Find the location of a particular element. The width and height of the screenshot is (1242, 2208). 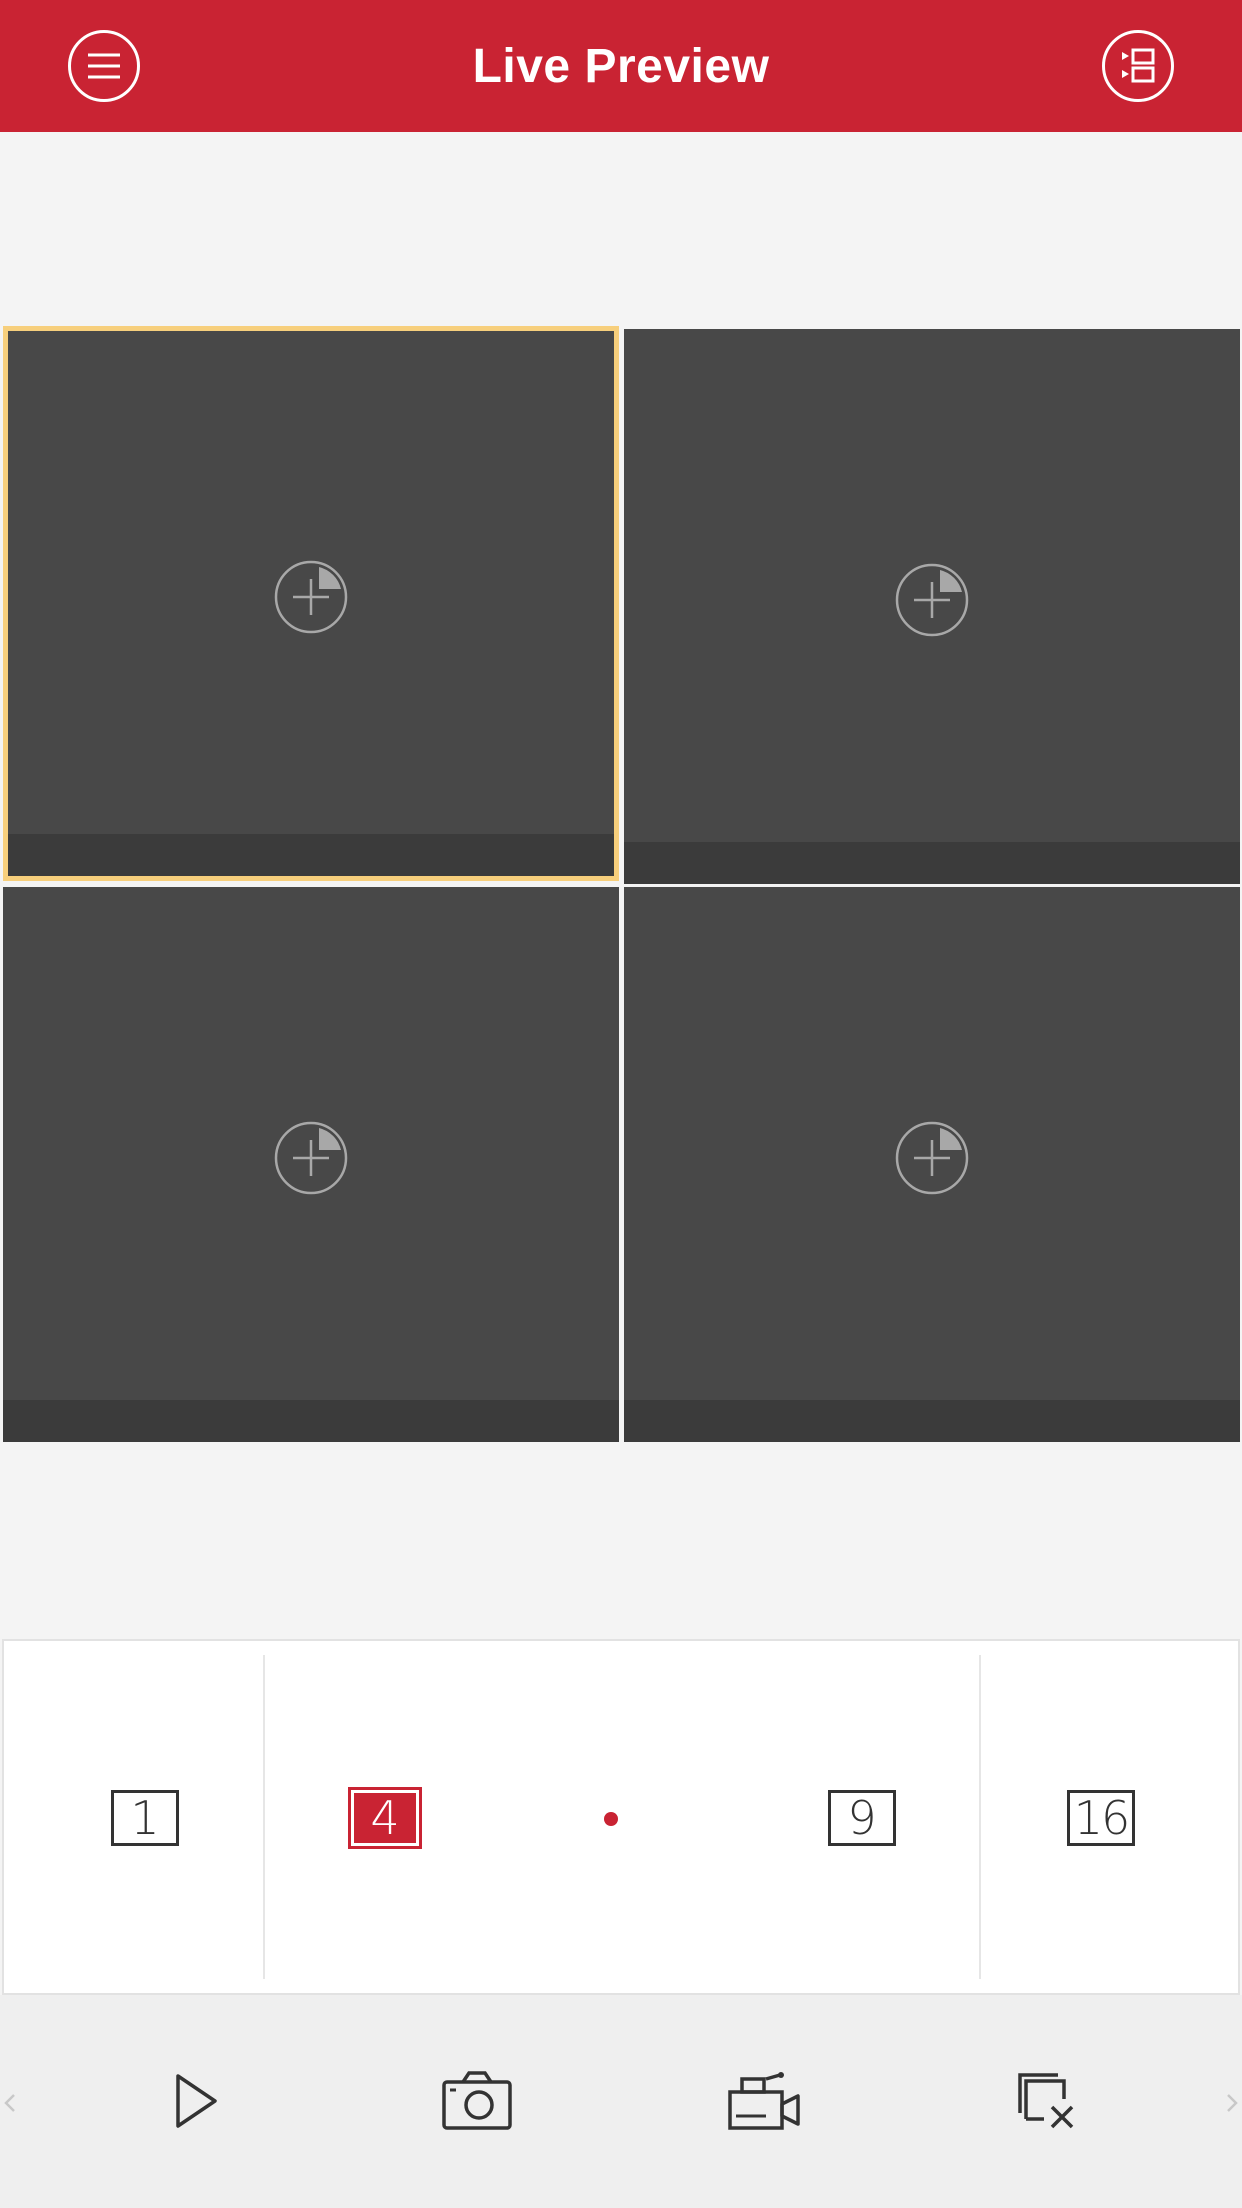

menu-button is located at coordinates (104, 66).